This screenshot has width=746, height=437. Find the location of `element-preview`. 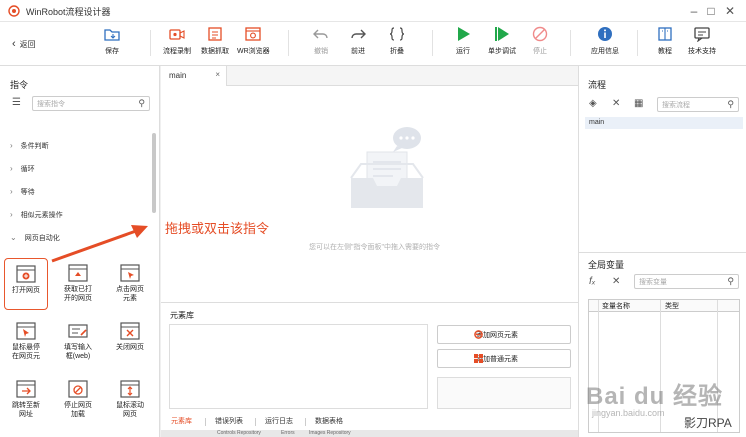

element-preview is located at coordinates (504, 393).